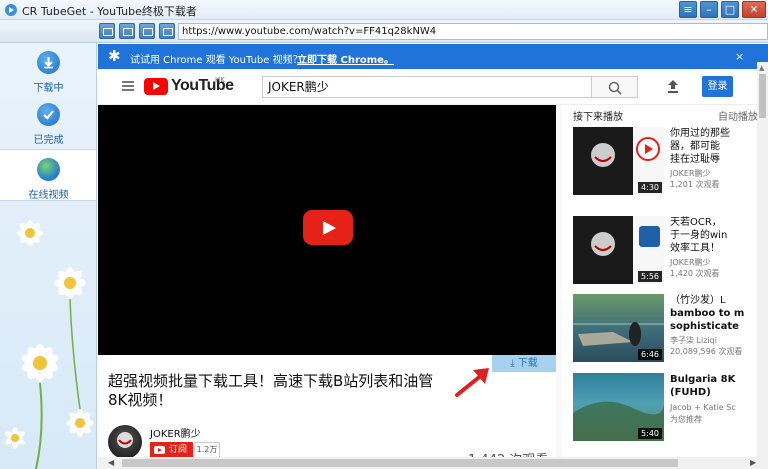  What do you see at coordinates (618, 250) in the screenshot?
I see `video-thumbnail: 5:56` at bounding box center [618, 250].